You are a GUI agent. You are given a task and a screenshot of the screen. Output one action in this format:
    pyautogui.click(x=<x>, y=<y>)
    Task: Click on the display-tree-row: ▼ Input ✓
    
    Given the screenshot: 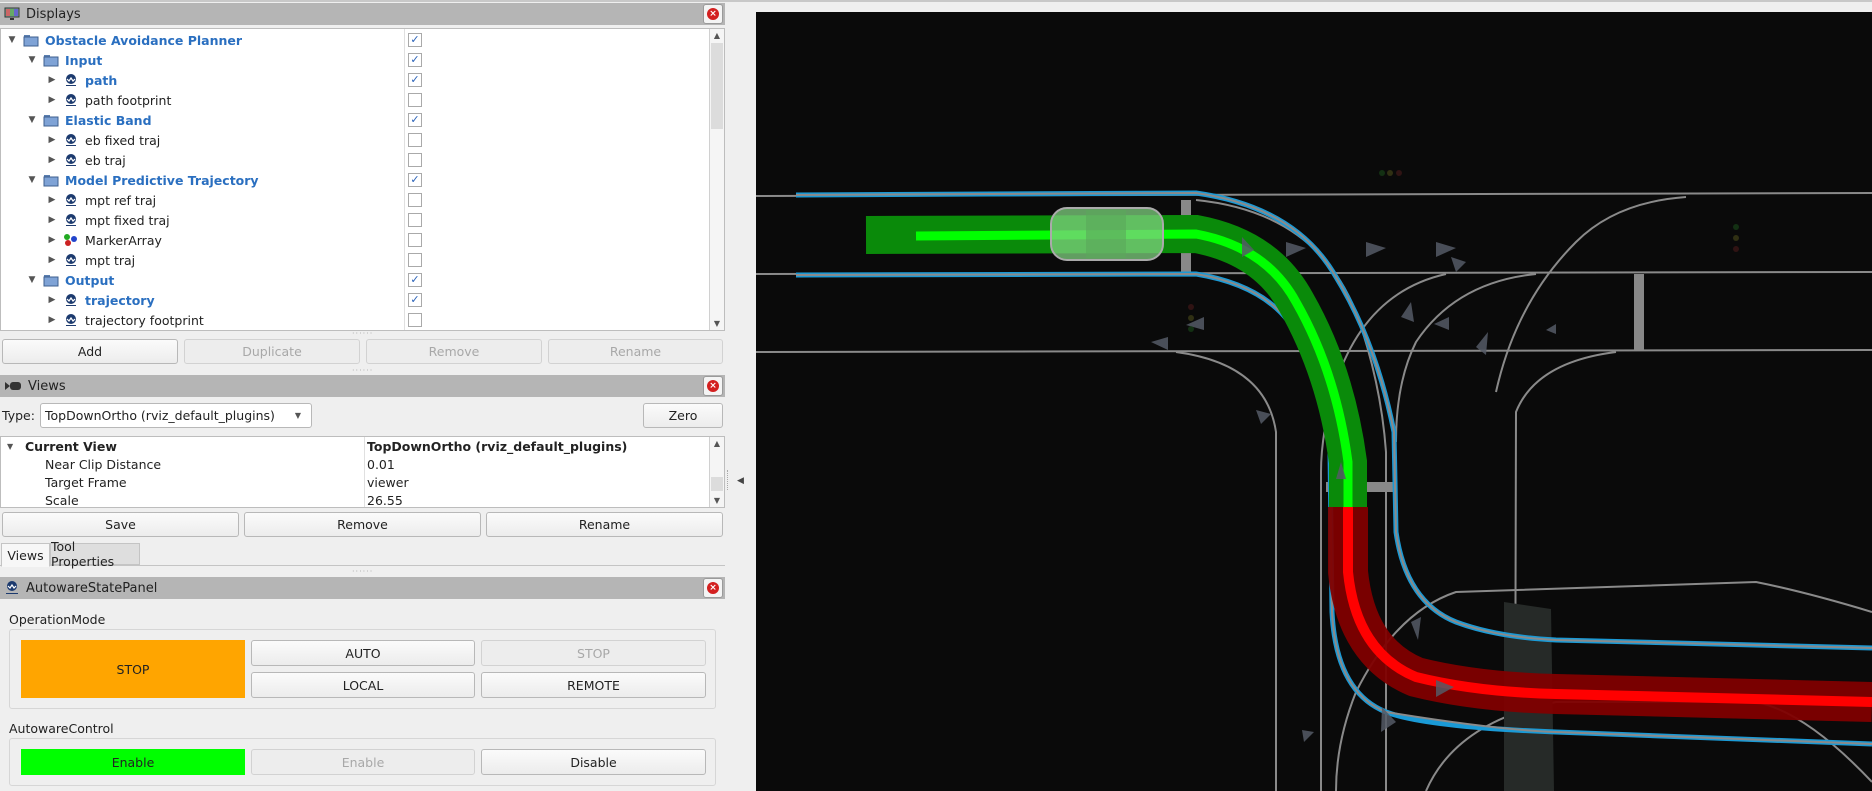 What is the action you would take?
    pyautogui.click(x=351, y=60)
    